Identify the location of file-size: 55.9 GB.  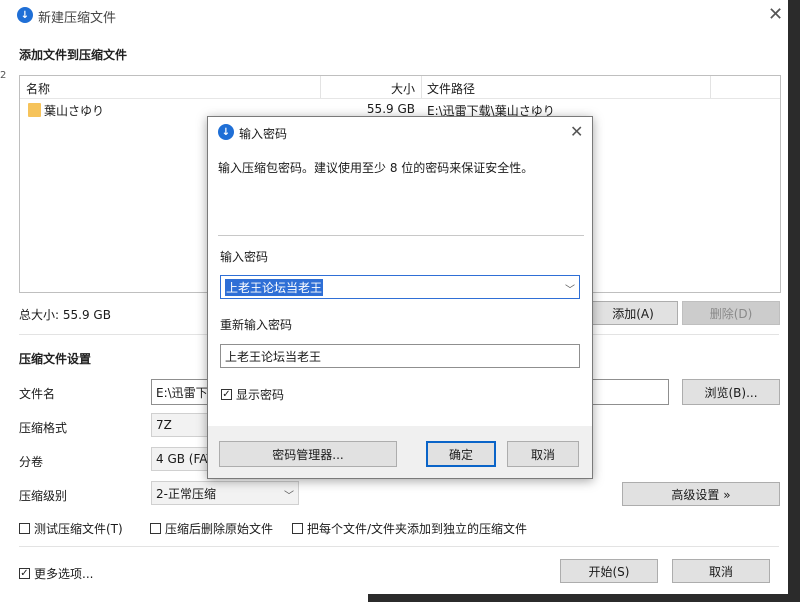
(390, 109).